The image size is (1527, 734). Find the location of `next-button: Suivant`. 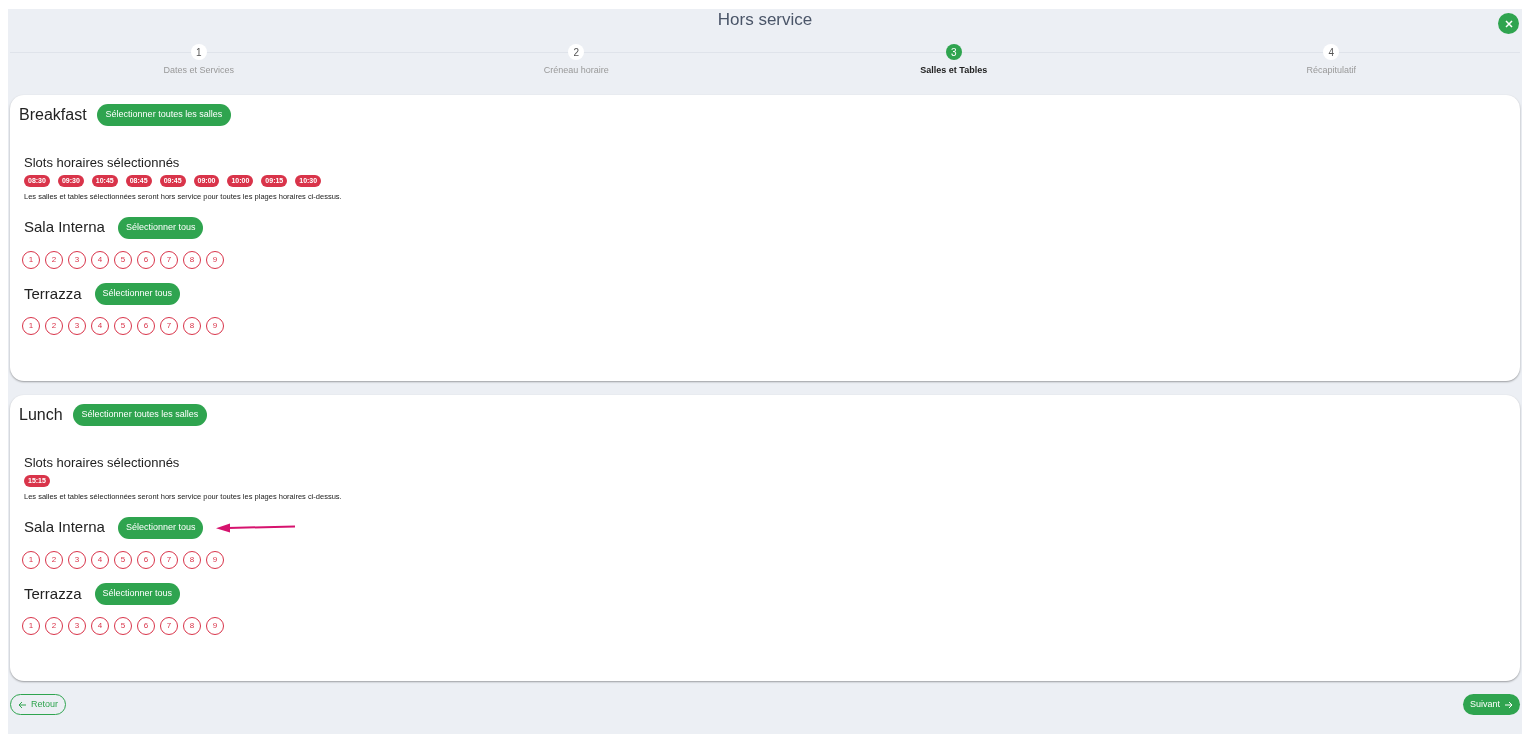

next-button: Suivant is located at coordinates (1491, 704).